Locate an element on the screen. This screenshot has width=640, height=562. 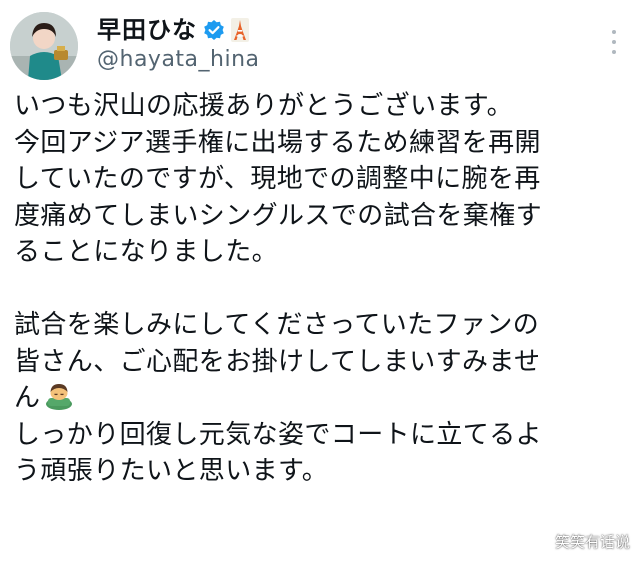
tweet-line-text: ん is located at coordinates (27, 398).